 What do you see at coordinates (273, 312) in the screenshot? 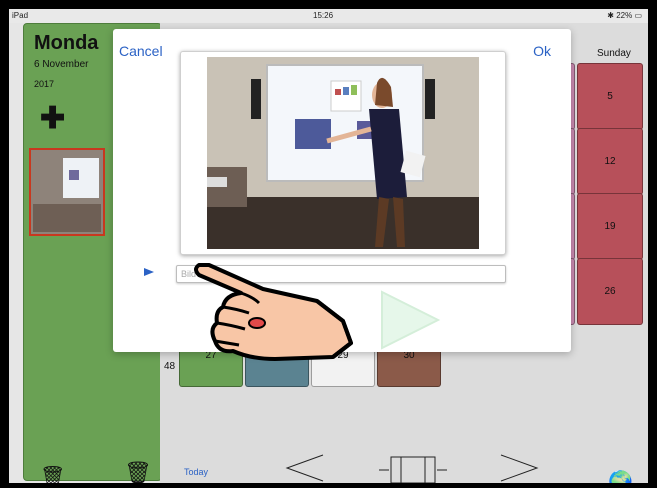
I see `pointing-hand-icon` at bounding box center [273, 312].